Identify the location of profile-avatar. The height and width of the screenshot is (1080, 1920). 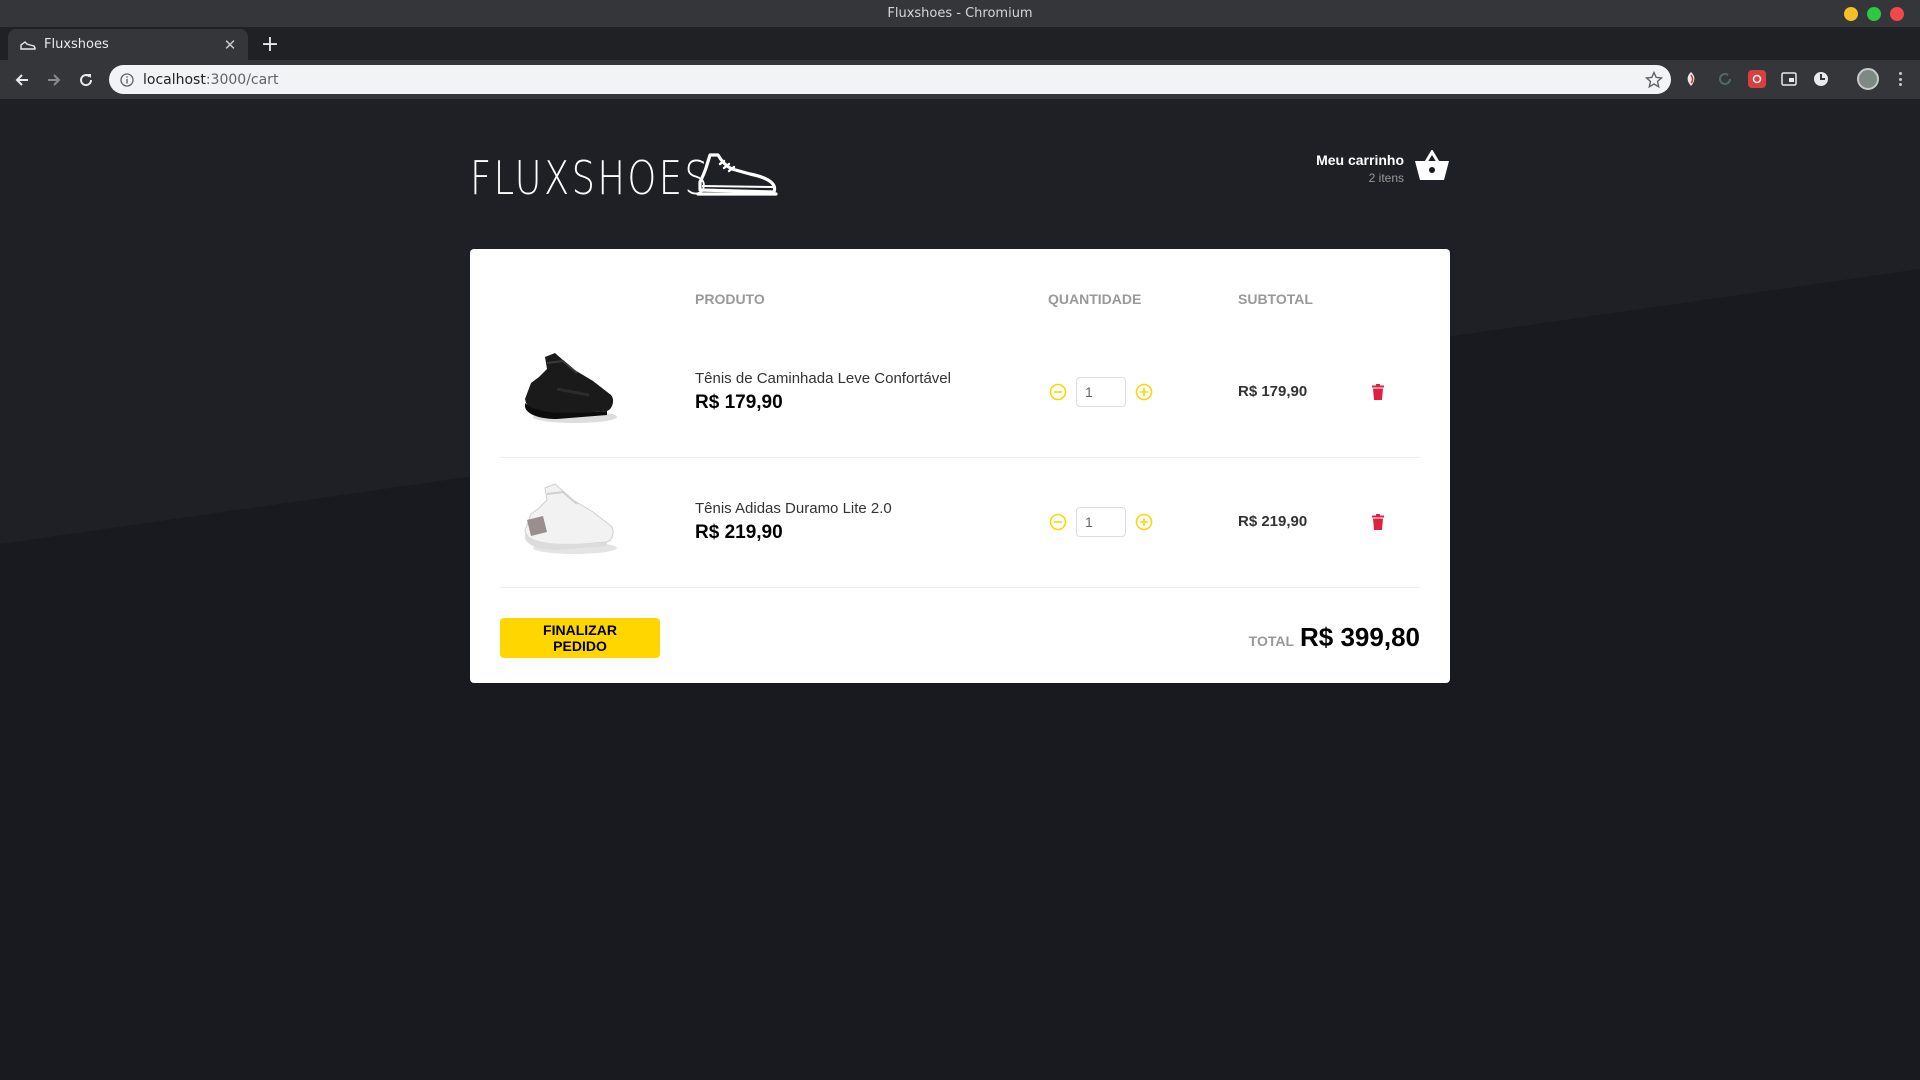
(1868, 79).